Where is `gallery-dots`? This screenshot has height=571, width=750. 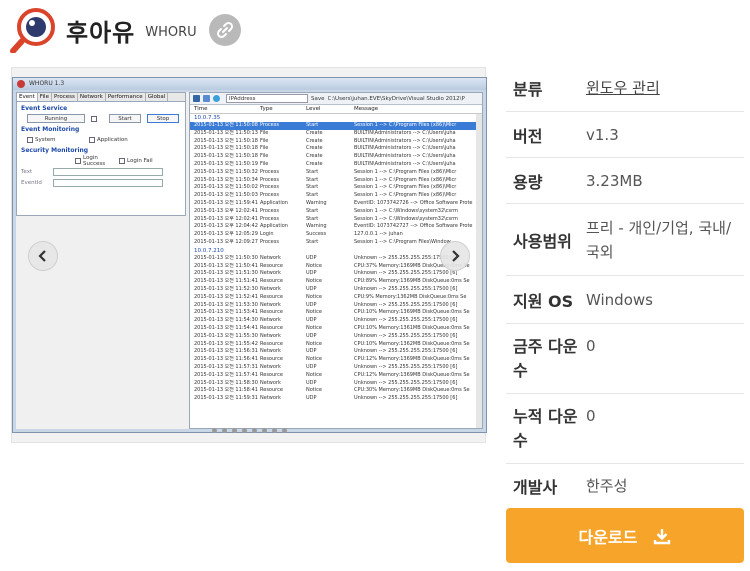
gallery-dots is located at coordinates (249, 430).